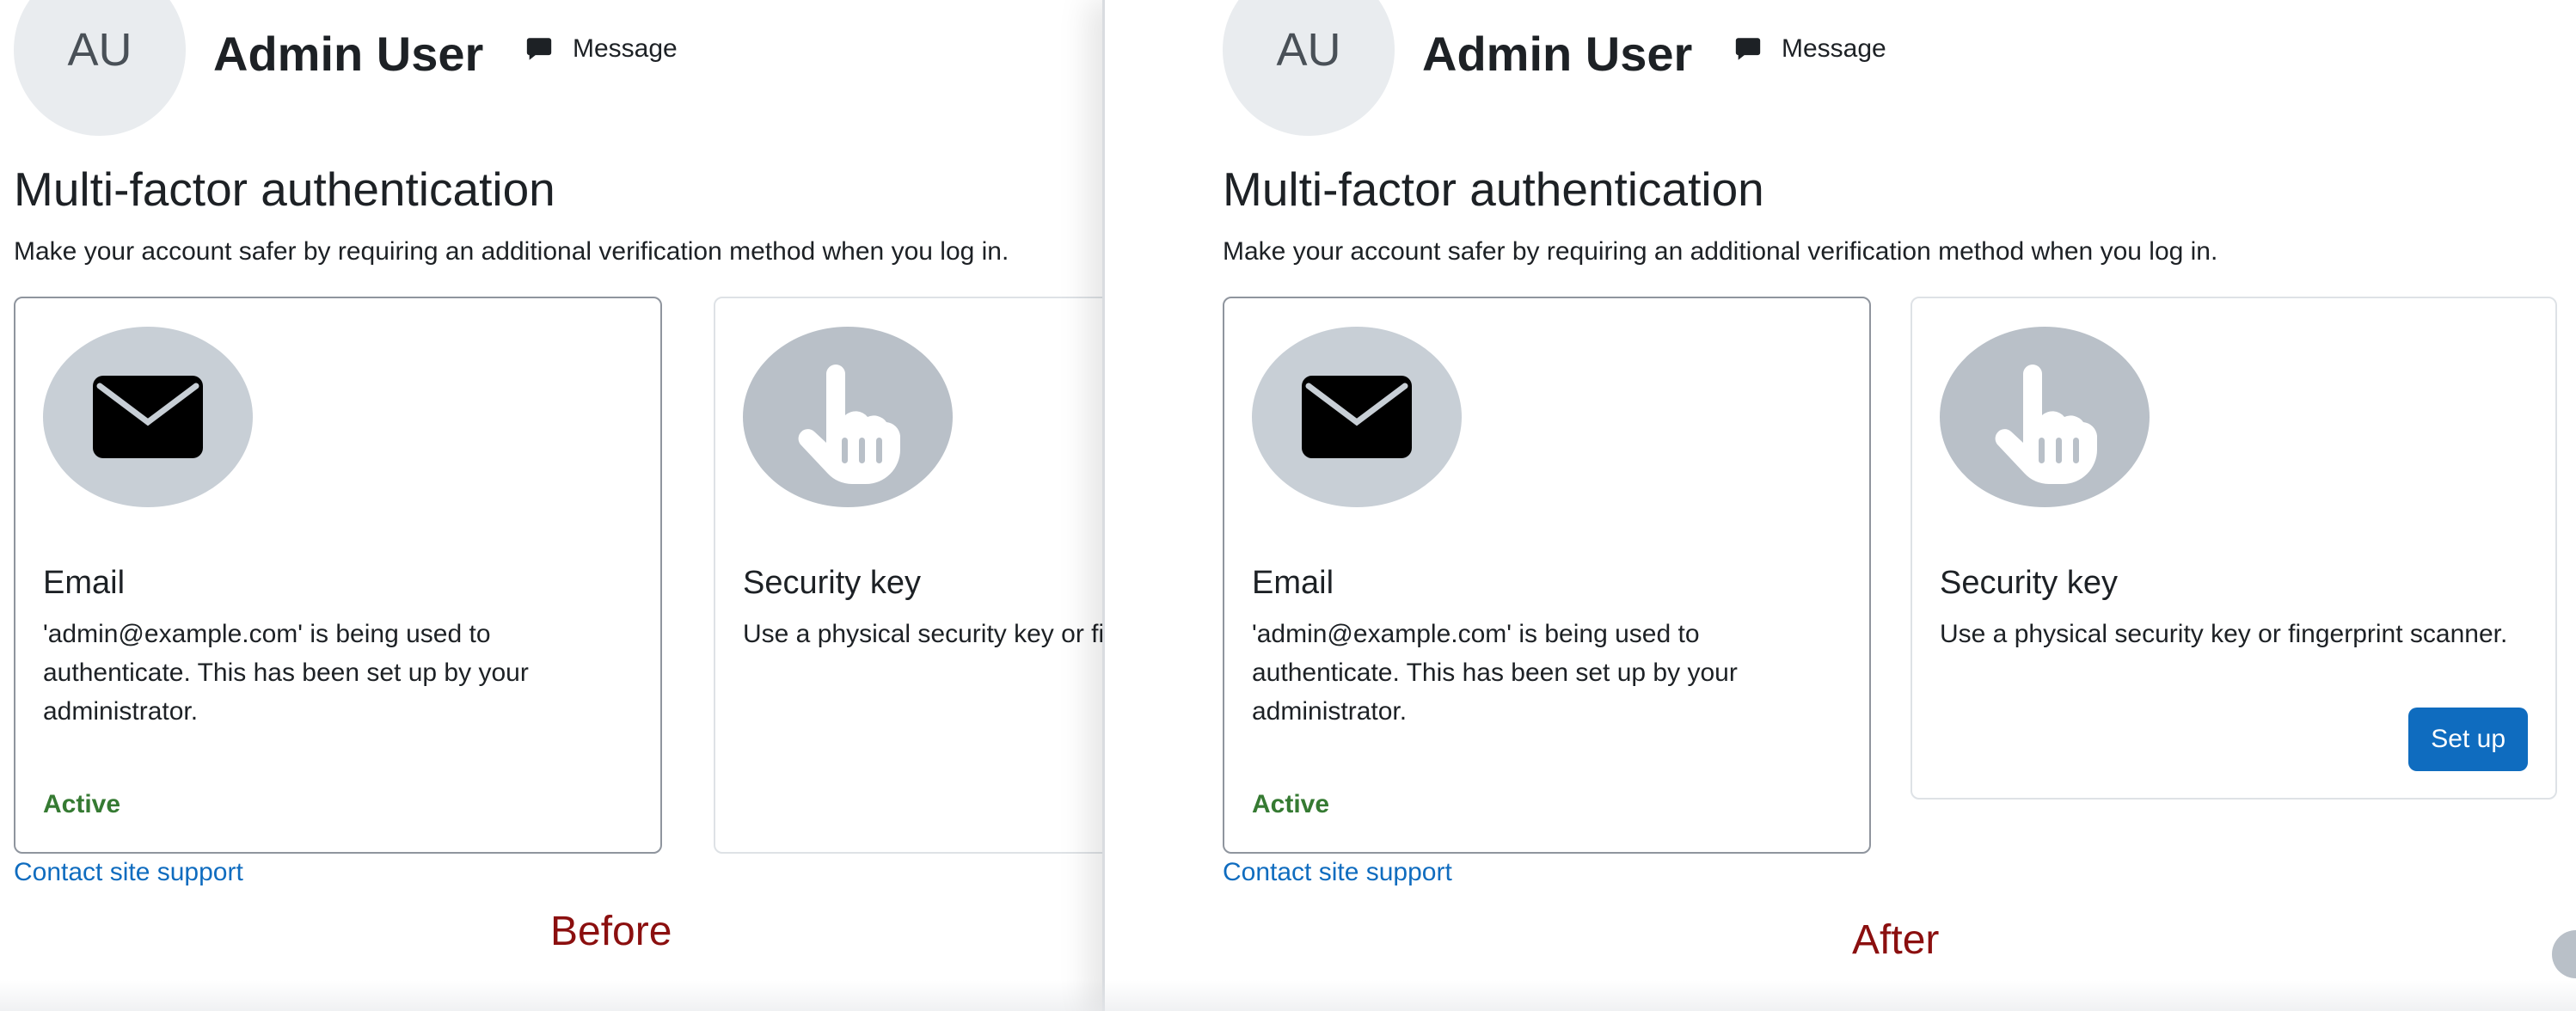 The image size is (2576, 1011). Describe the element at coordinates (1896, 940) in the screenshot. I see `after-label: After` at that location.